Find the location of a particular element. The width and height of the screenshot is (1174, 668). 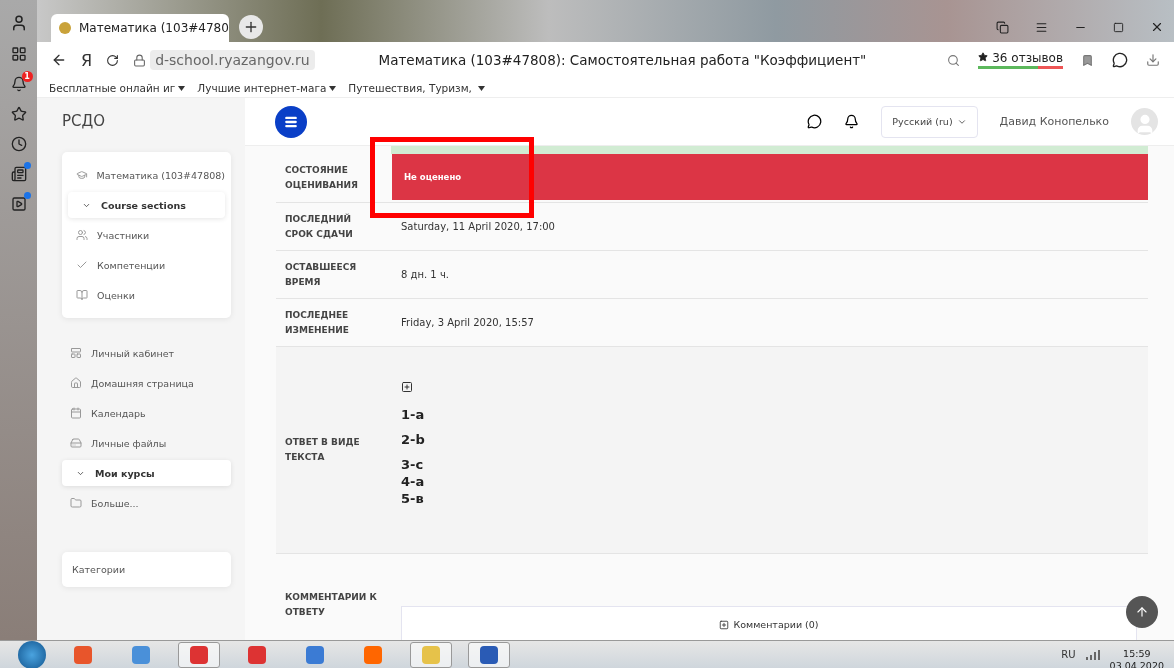

nav-item: Календарь is located at coordinates (146, 413).